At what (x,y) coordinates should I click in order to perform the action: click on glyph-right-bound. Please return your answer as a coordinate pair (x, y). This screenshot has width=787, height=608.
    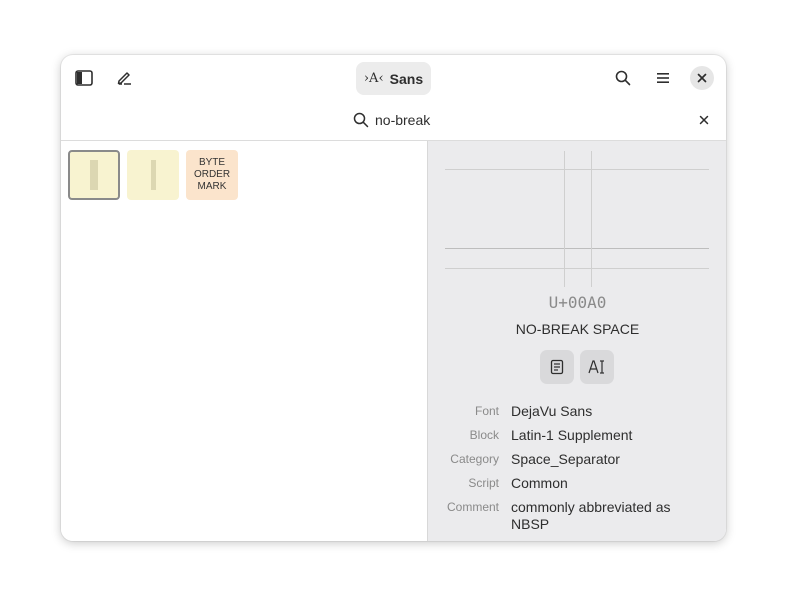
    Looking at the image, I should click on (591, 219).